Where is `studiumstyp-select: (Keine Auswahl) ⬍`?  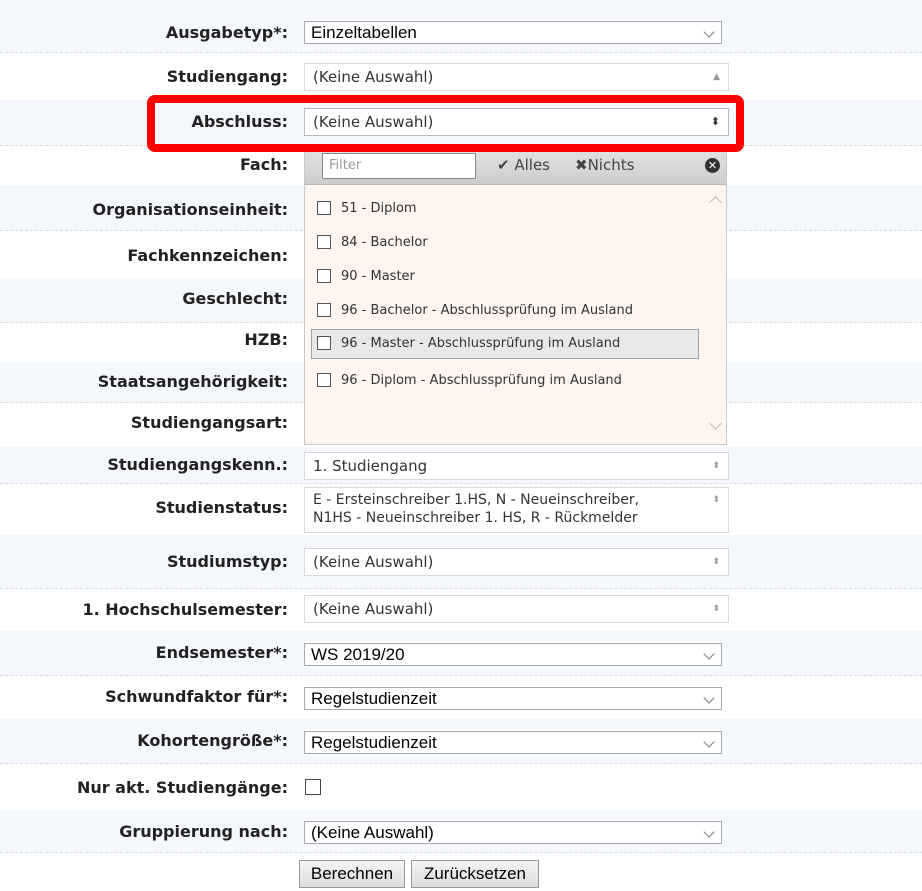
studiumstyp-select: (Keine Auswahl) ⬍ is located at coordinates (516, 562).